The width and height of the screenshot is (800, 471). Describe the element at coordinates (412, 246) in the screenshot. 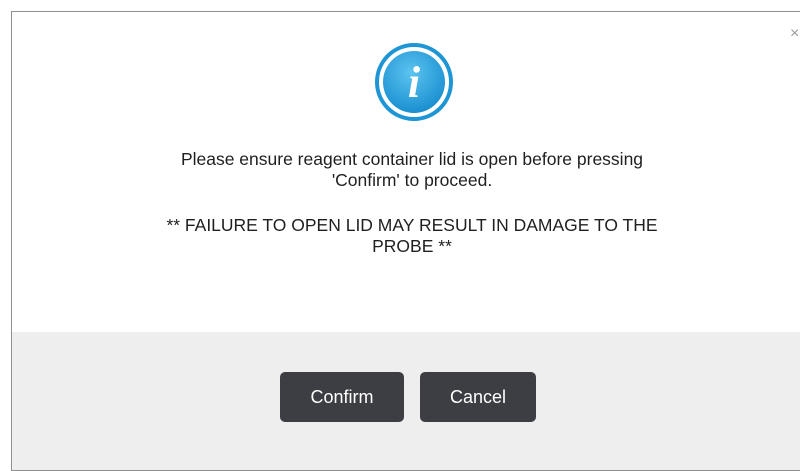

I see `warning-line-2: PROBE **` at that location.